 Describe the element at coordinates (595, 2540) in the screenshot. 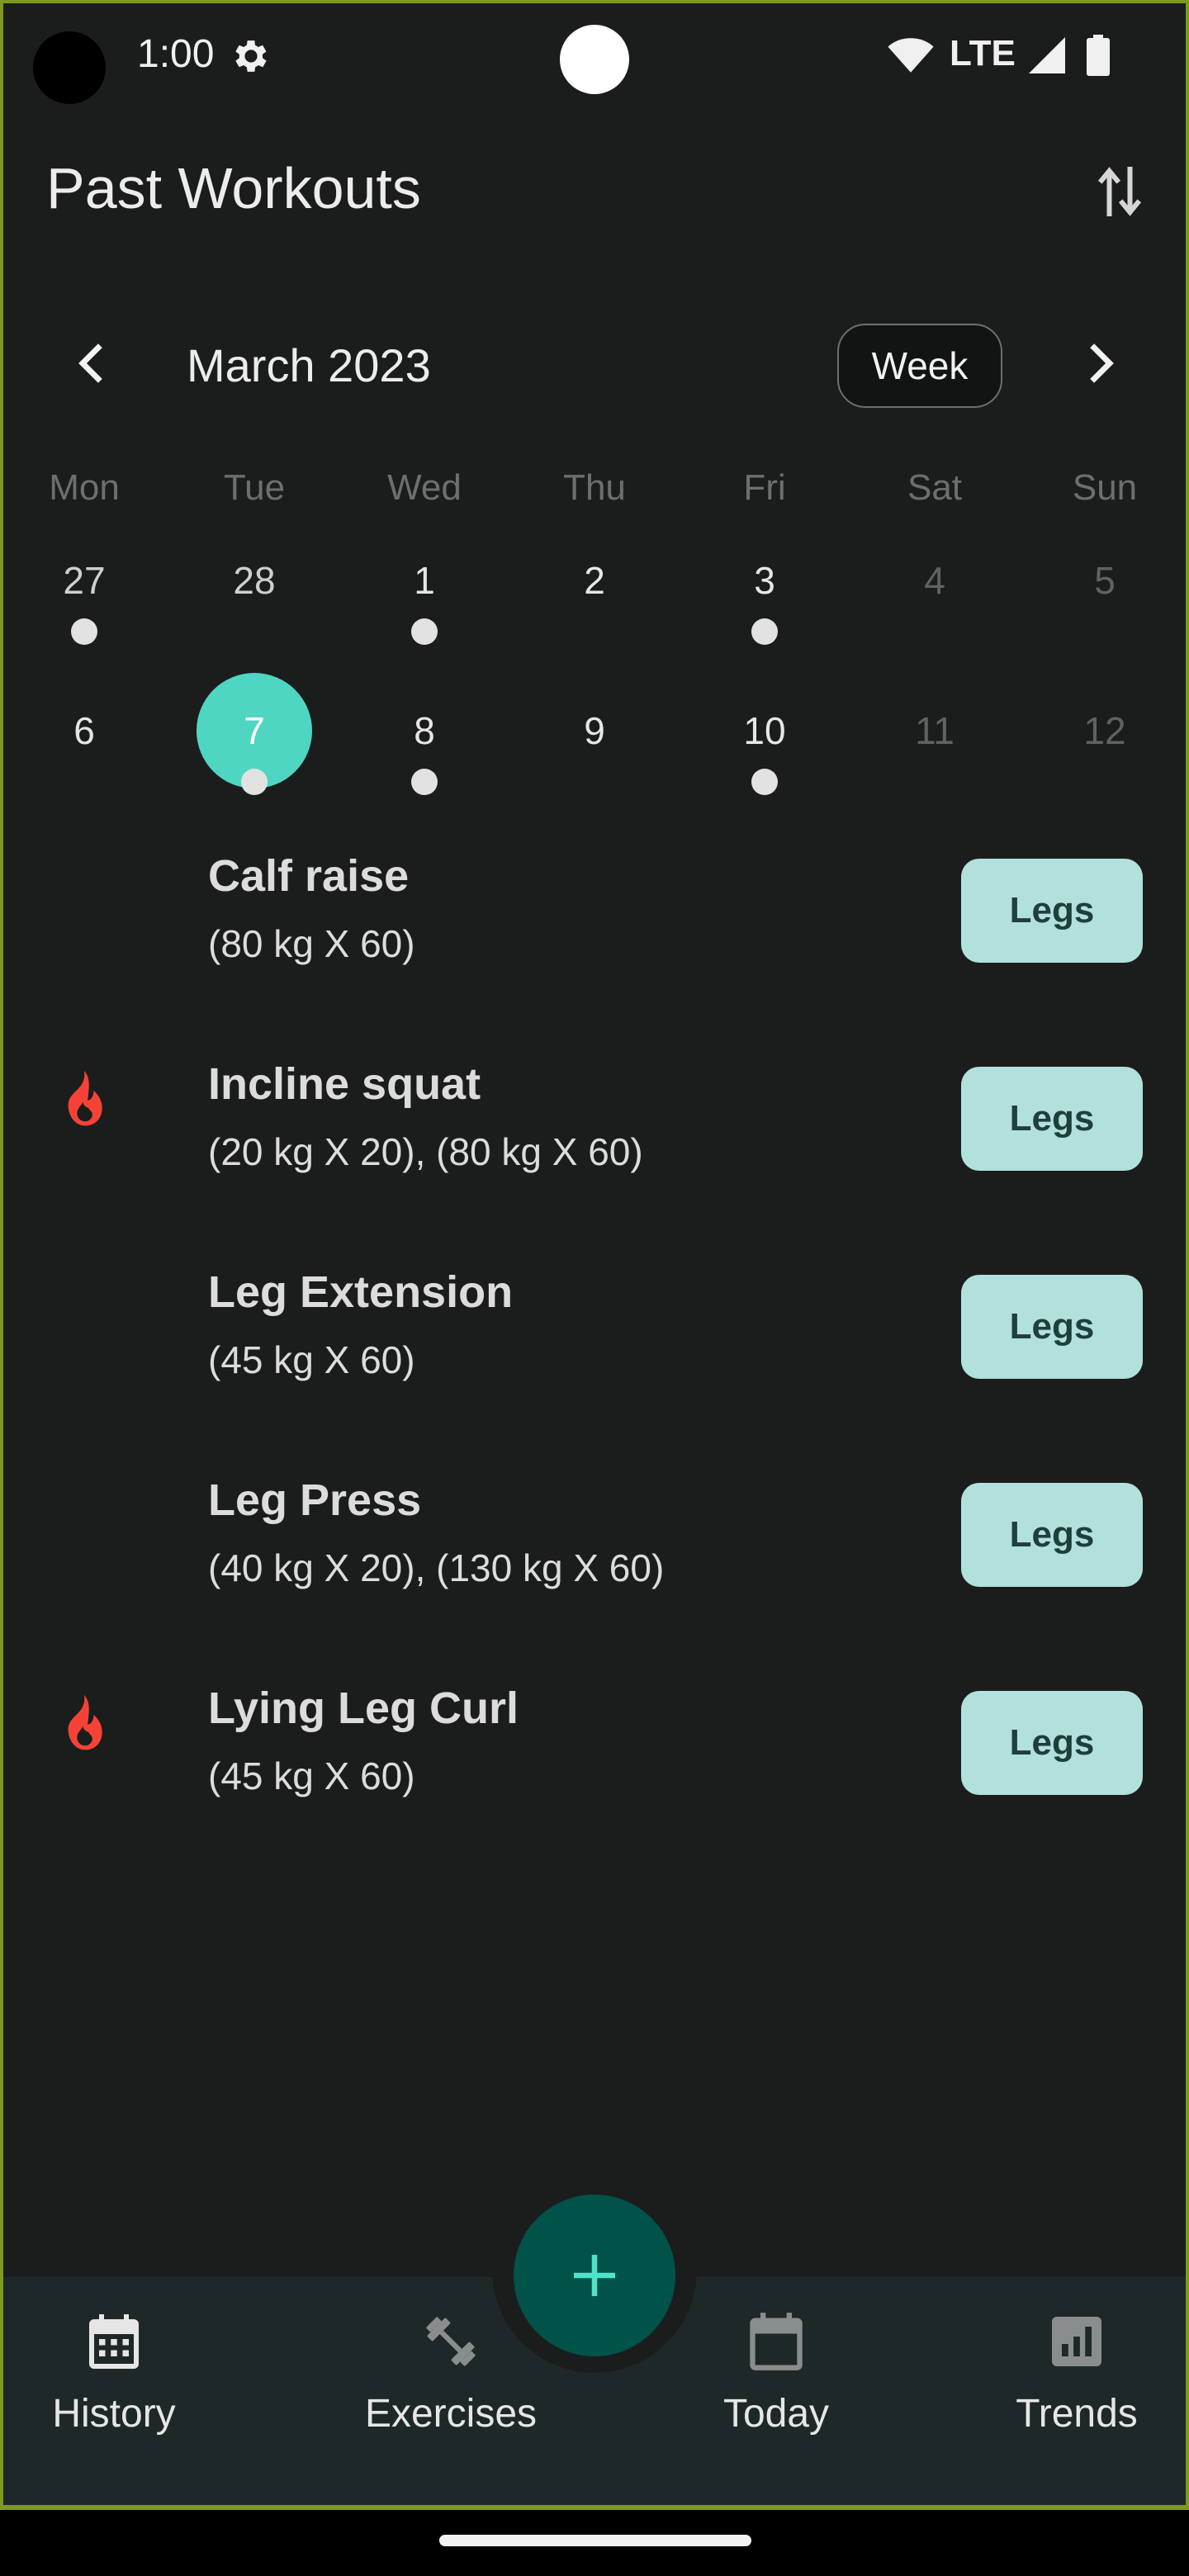

I see `home-gesture-handle` at that location.